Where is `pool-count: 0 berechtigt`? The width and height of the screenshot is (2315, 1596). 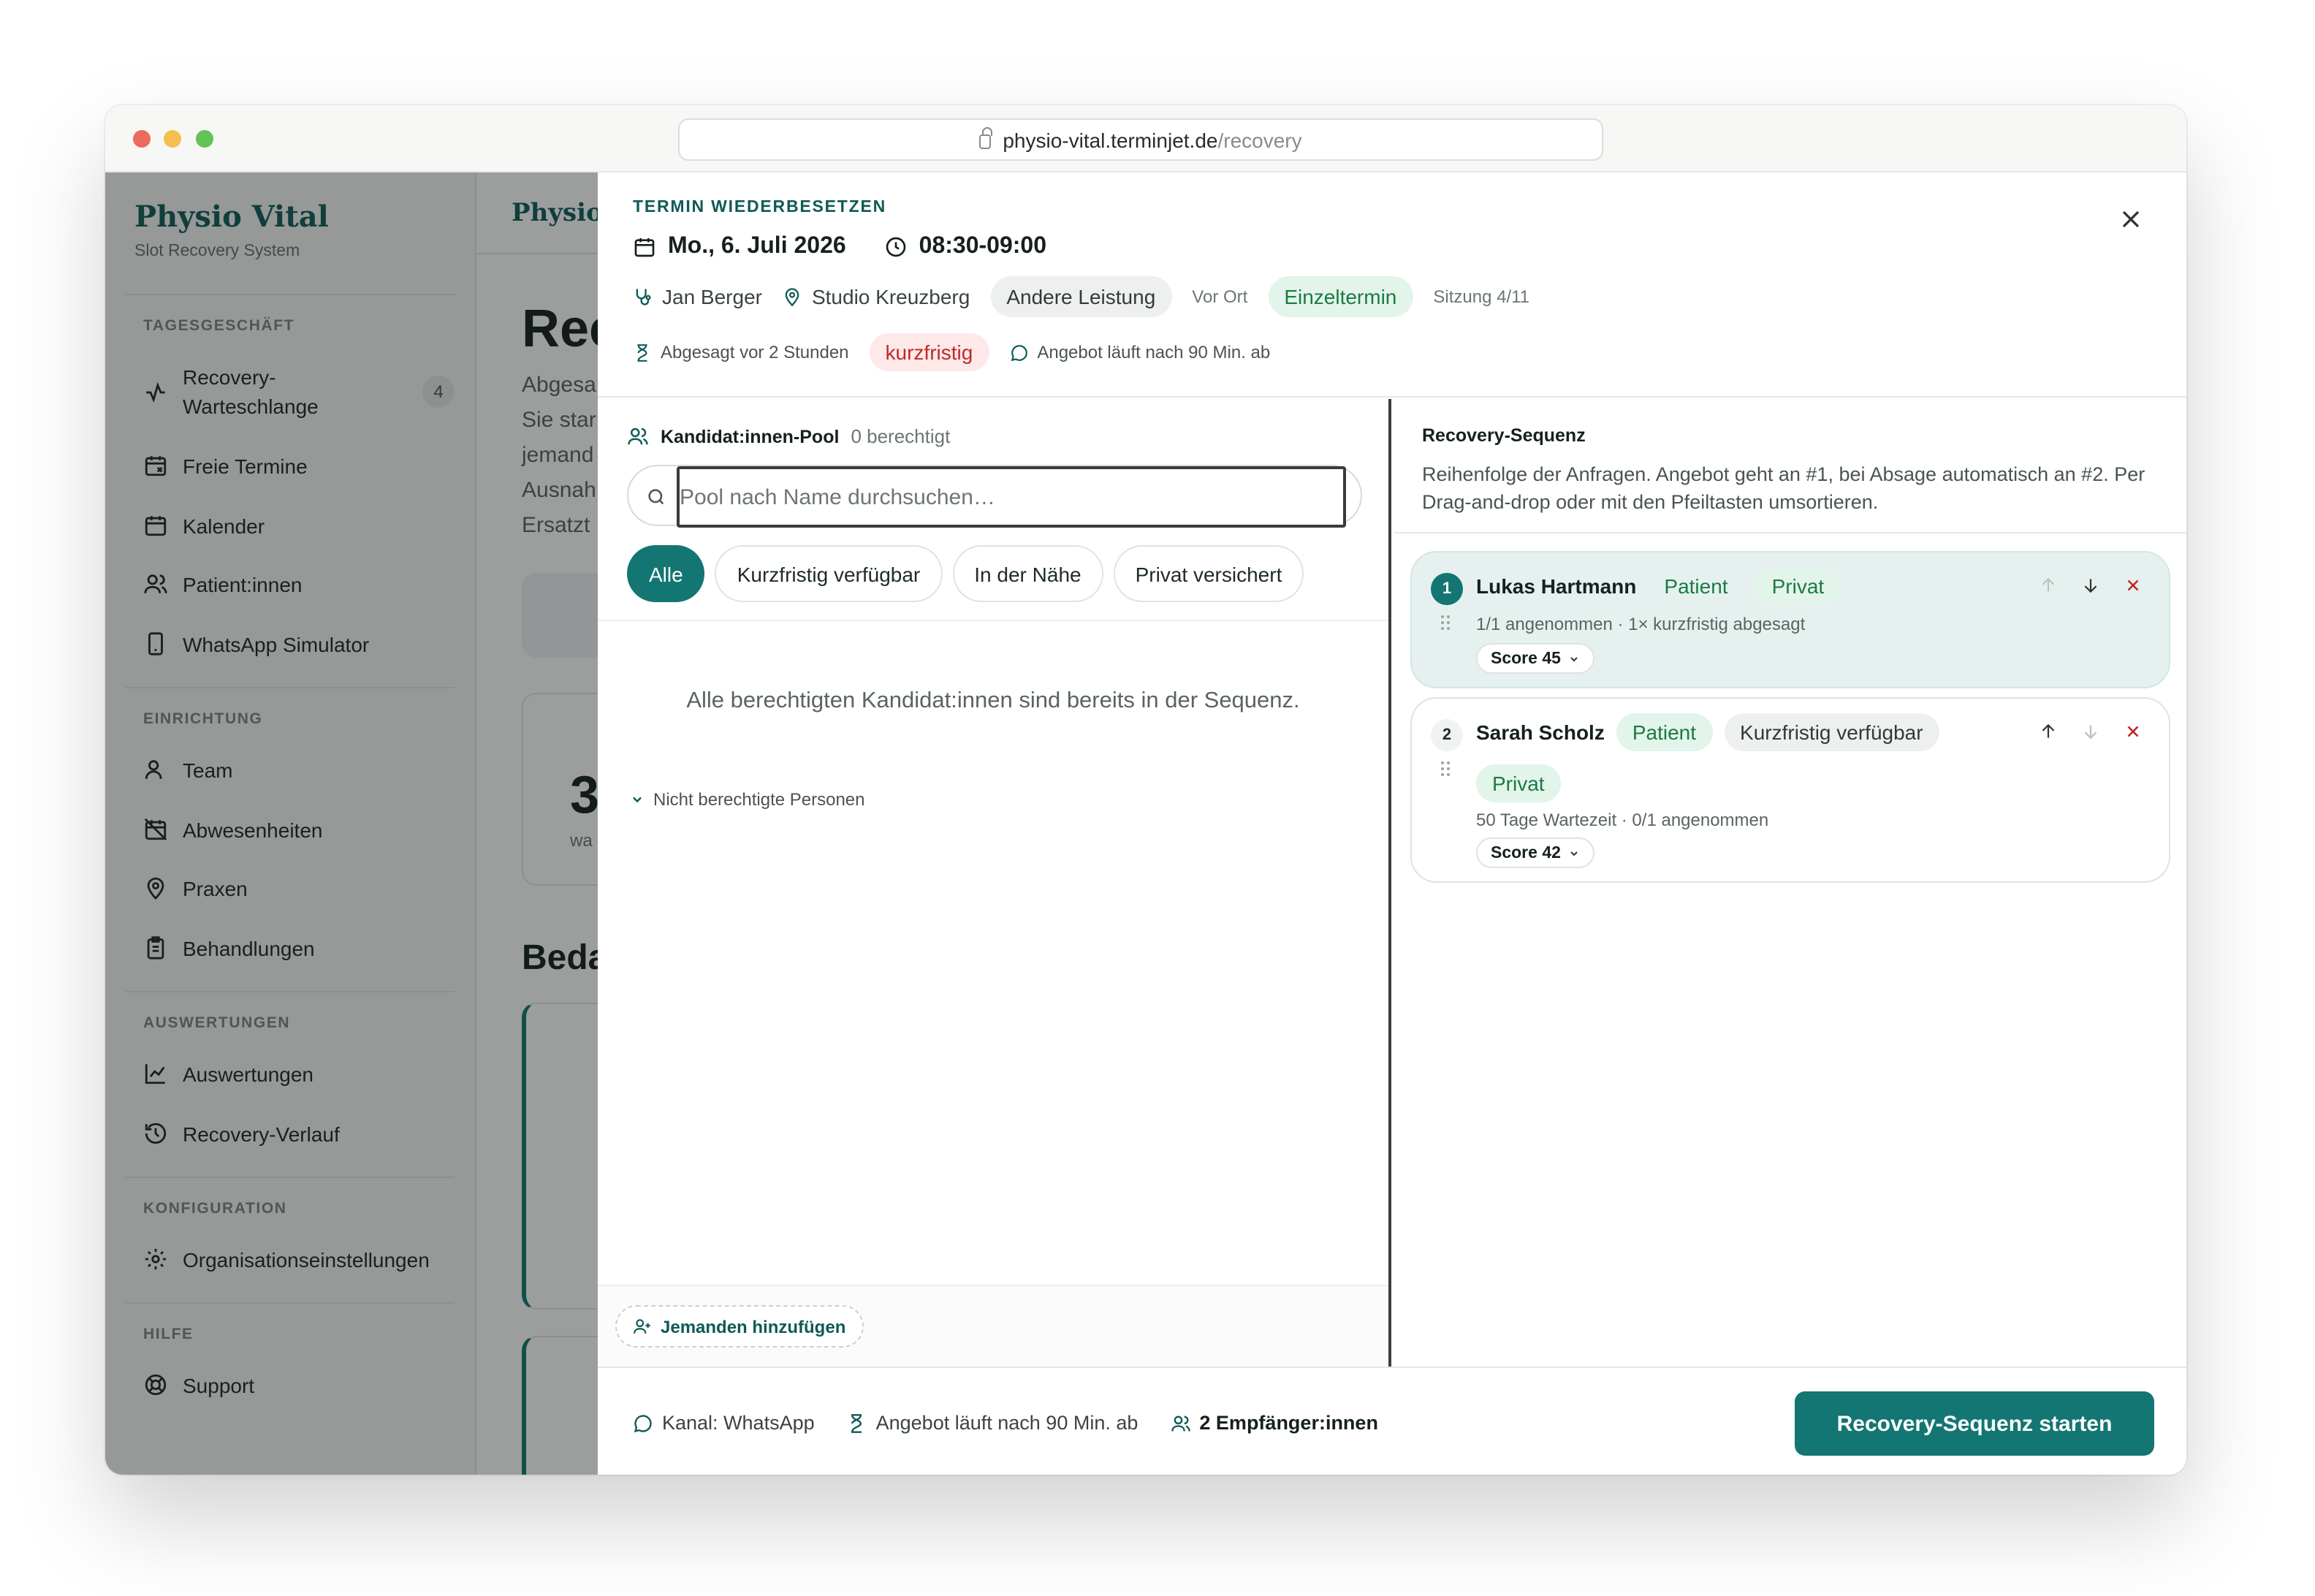
pool-count: 0 berechtigt is located at coordinates (901, 436).